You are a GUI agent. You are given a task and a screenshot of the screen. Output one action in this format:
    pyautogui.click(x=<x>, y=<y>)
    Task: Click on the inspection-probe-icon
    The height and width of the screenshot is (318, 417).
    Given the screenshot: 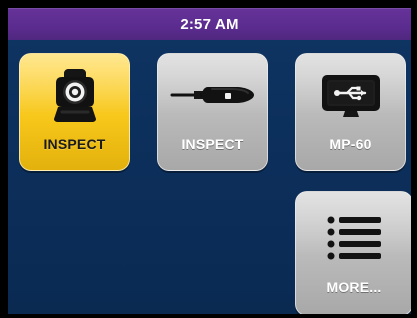 What is the action you would take?
    pyautogui.click(x=74, y=95)
    